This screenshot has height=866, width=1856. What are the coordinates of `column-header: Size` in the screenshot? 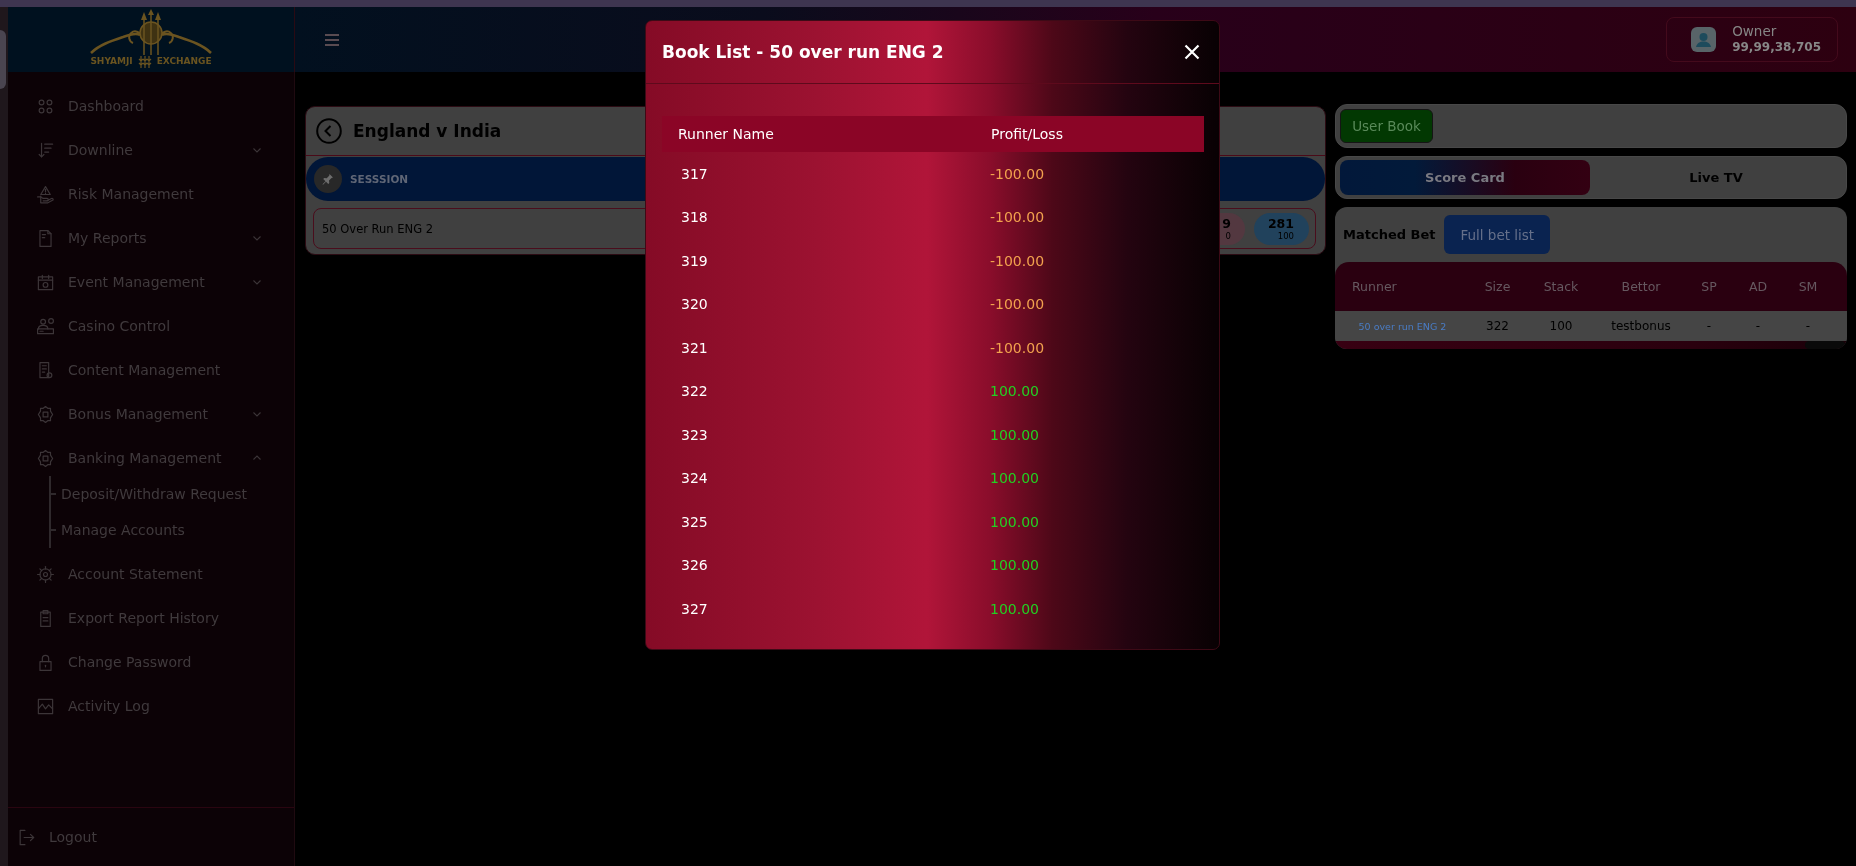 It's located at (1497, 286).